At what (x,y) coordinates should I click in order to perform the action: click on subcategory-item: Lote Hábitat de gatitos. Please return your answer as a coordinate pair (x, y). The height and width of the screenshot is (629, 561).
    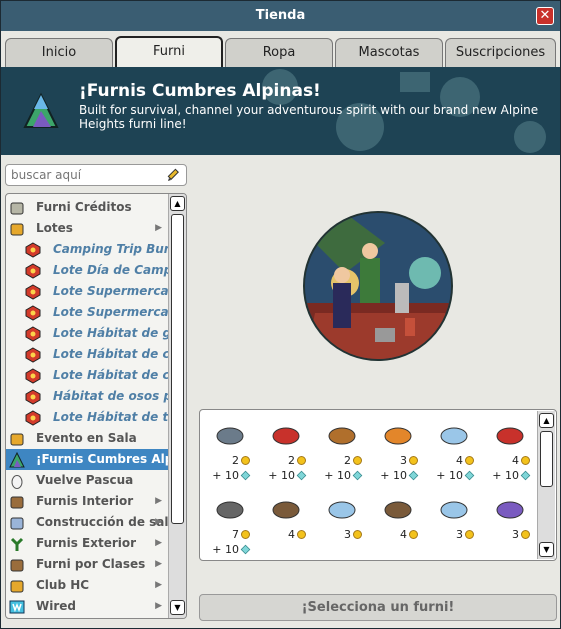
    Looking at the image, I should click on (87, 333).